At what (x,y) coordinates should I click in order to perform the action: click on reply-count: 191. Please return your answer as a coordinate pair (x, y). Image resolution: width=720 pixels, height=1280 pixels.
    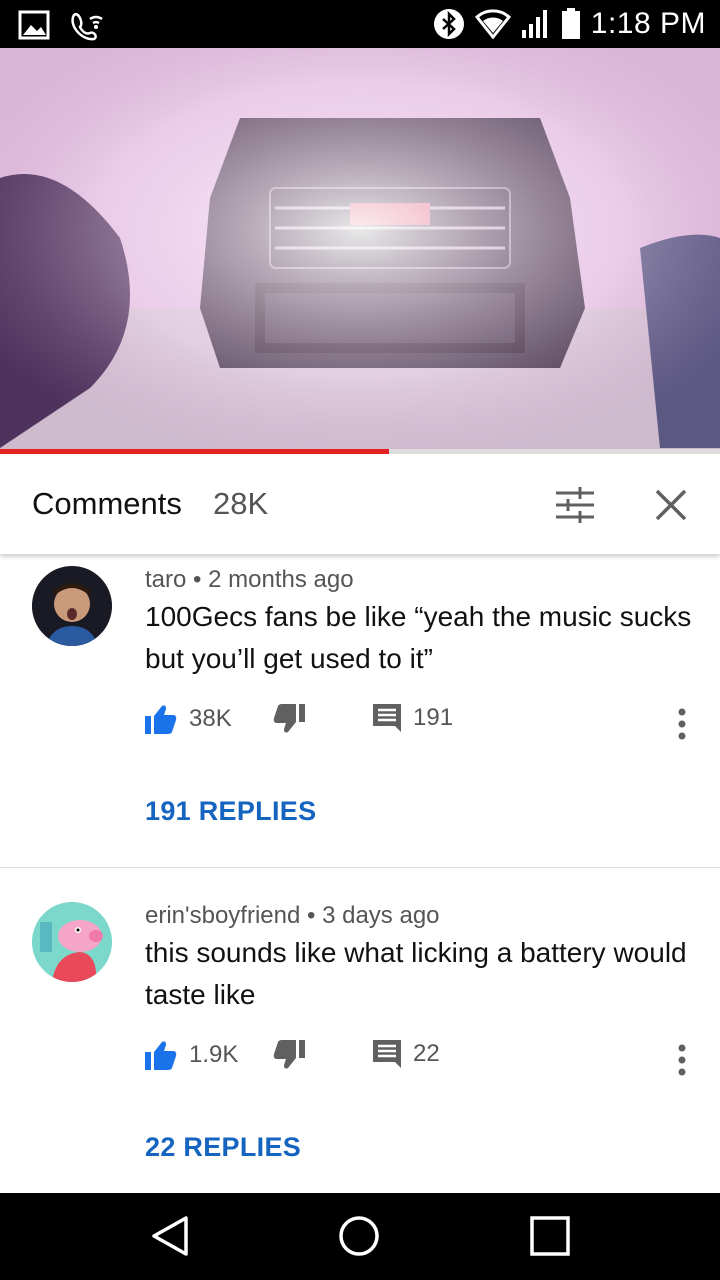
    Looking at the image, I should click on (433, 717).